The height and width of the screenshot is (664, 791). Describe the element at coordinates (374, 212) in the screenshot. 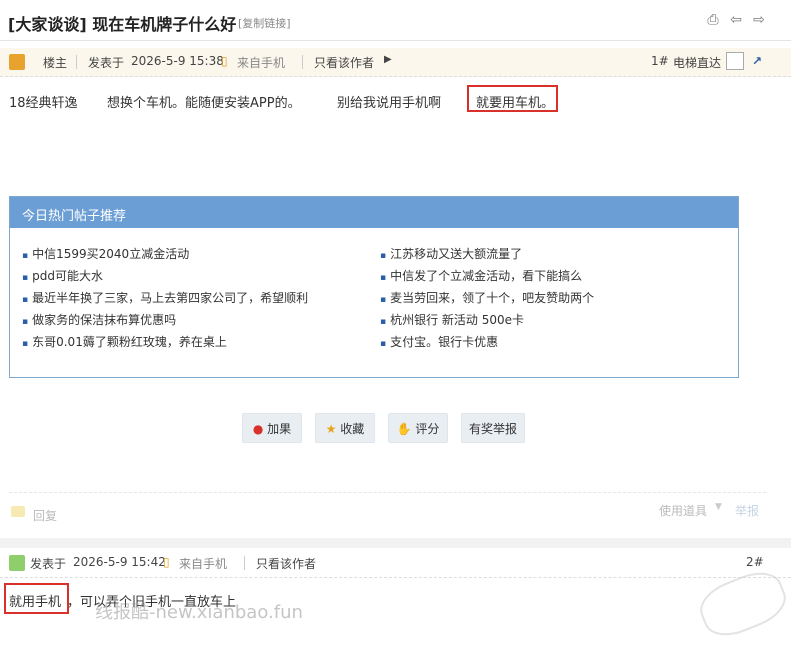

I see `hot-posts-header: 今日热门帖子推荐` at that location.